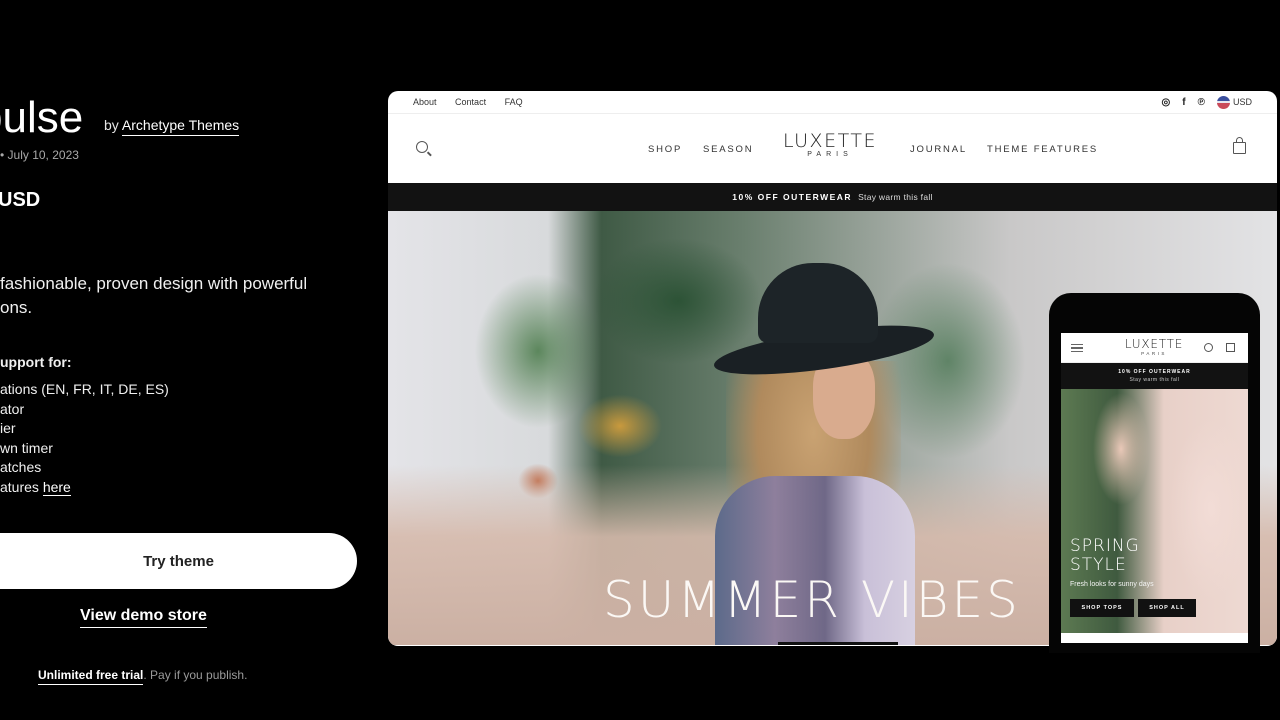 The image size is (1280, 720). I want to click on preview-link-faq: FAQ, so click(514, 102).